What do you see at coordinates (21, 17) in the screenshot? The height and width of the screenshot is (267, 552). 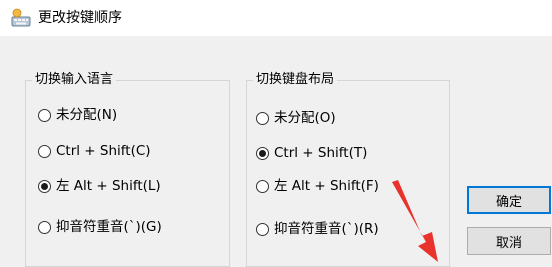 I see `keyboard-icon` at bounding box center [21, 17].